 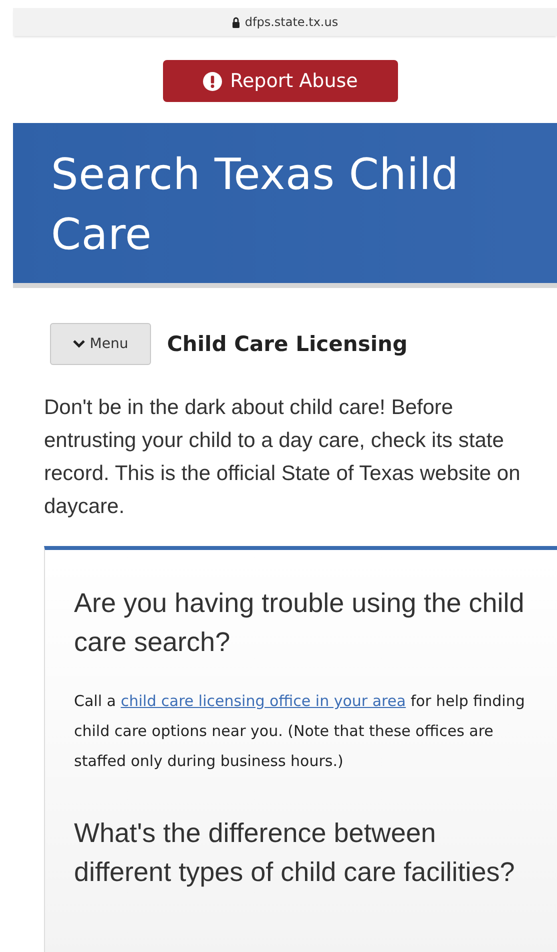 I want to click on section-title: Child Care Licensing, so click(x=287, y=344).